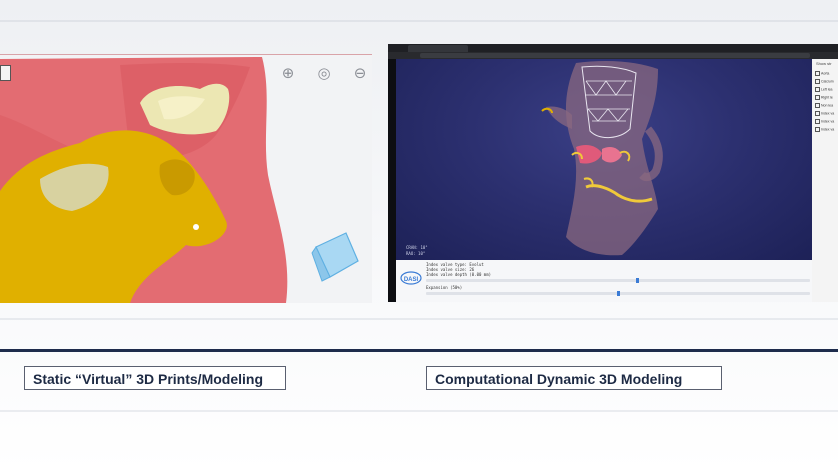 This screenshot has width=838, height=471. I want to click on dasi-logo: DASI, so click(411, 278).